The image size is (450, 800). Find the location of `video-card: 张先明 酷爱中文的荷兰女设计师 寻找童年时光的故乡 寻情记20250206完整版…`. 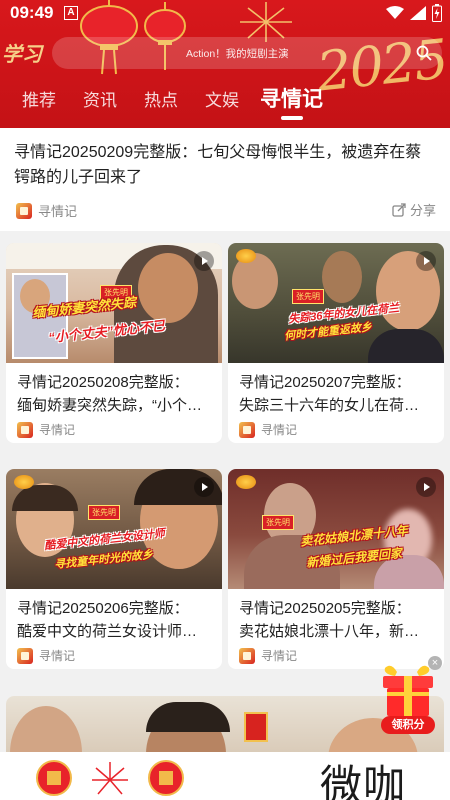

video-card: 张先明 酷爱中文的荷兰女设计师 寻找童年时光的故乡 寻情记20250206完整版… is located at coordinates (114, 569).